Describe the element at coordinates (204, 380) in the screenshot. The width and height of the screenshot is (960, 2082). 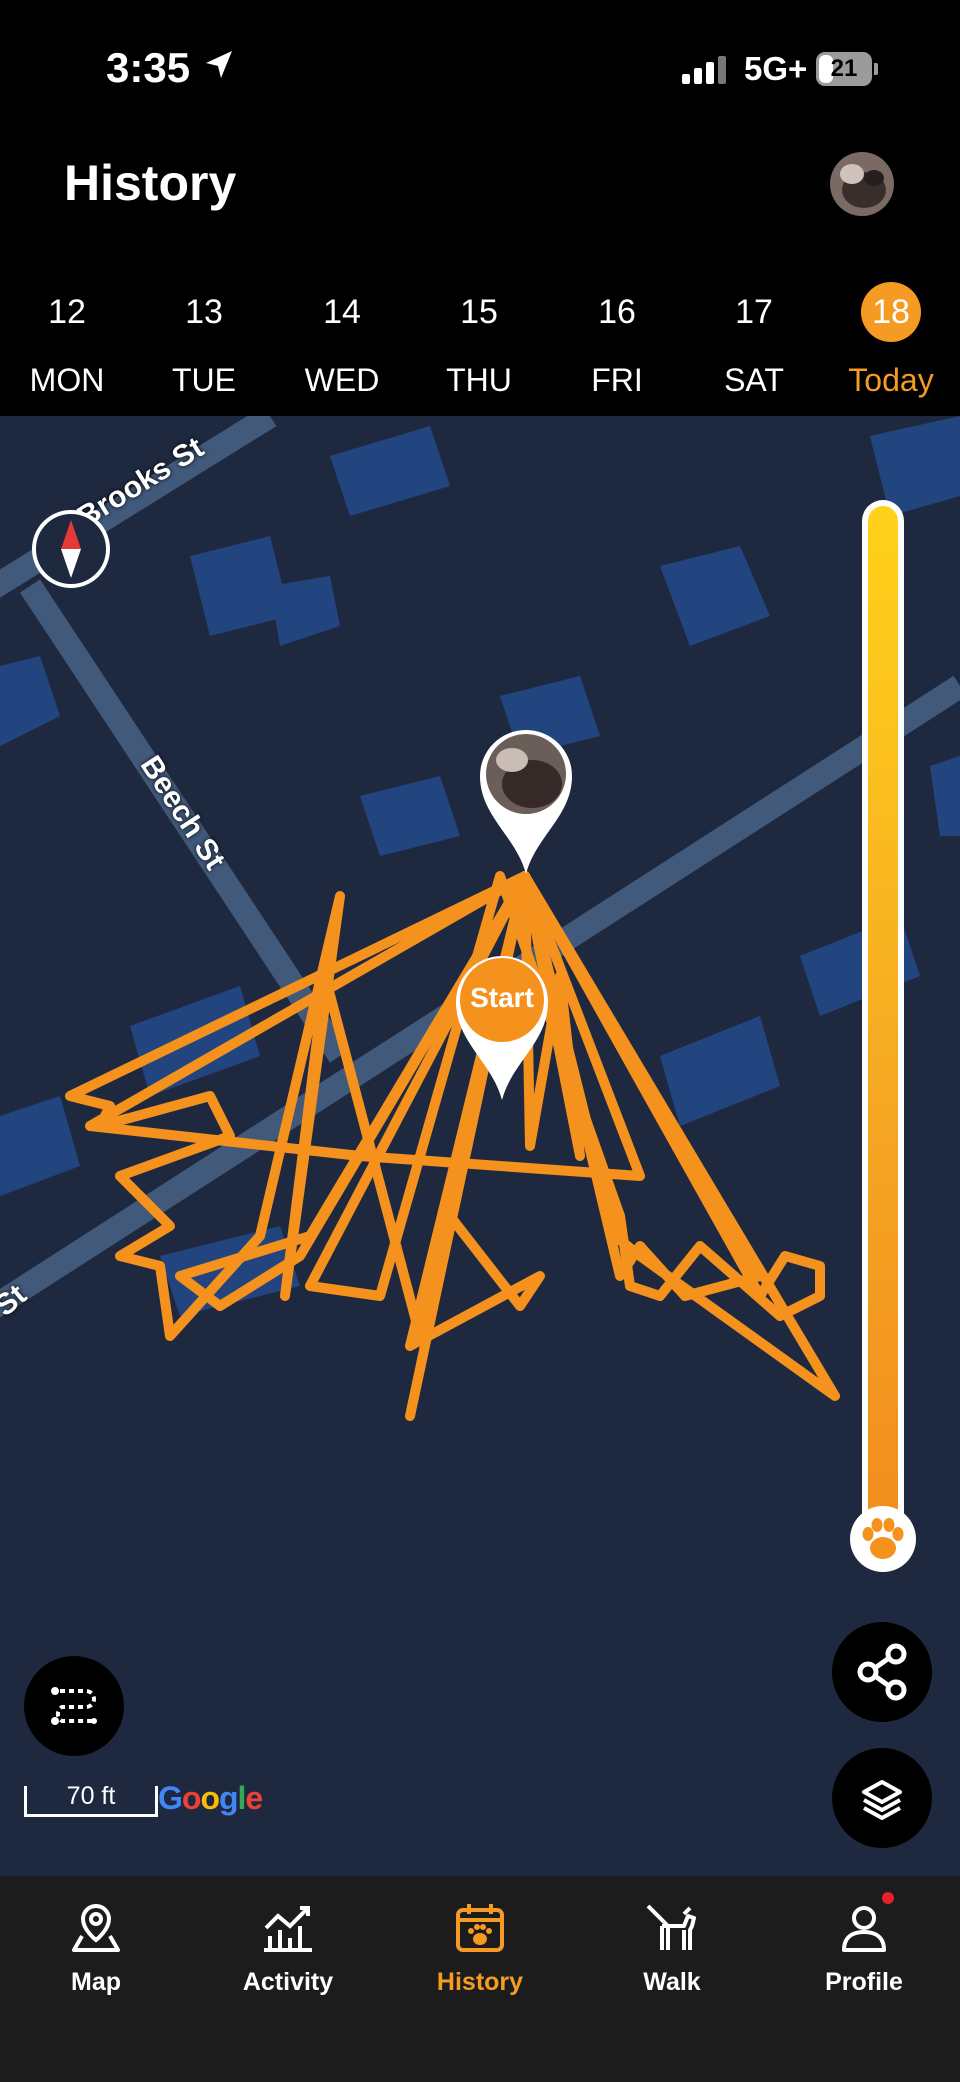
I see `day-label: TUE` at that location.